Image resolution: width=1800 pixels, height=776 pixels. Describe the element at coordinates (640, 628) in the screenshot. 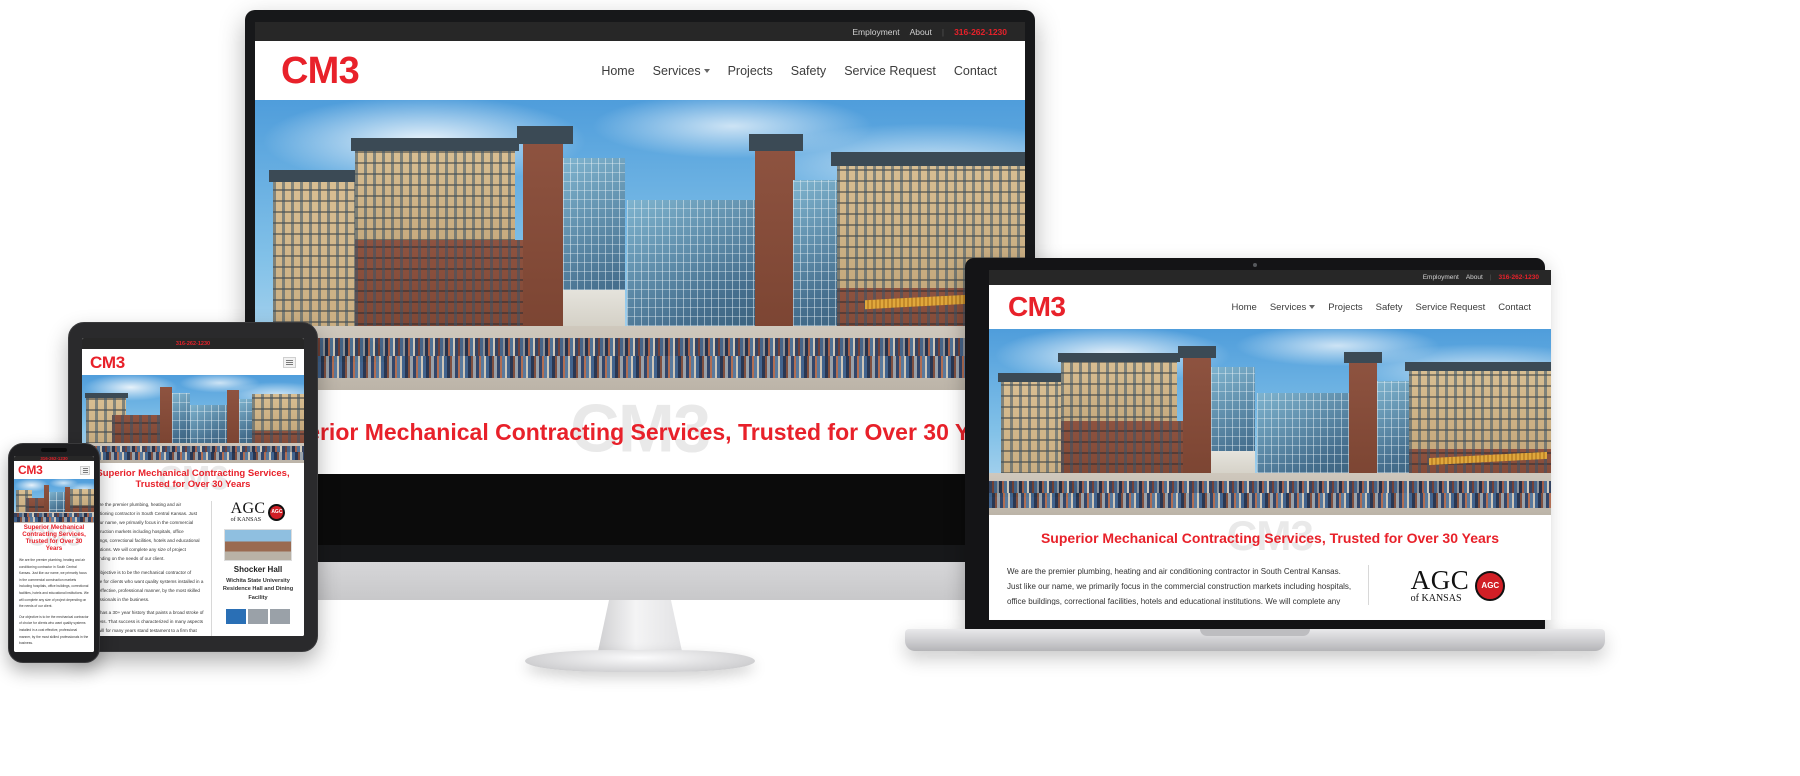

I see `monitor-stand-neck` at that location.